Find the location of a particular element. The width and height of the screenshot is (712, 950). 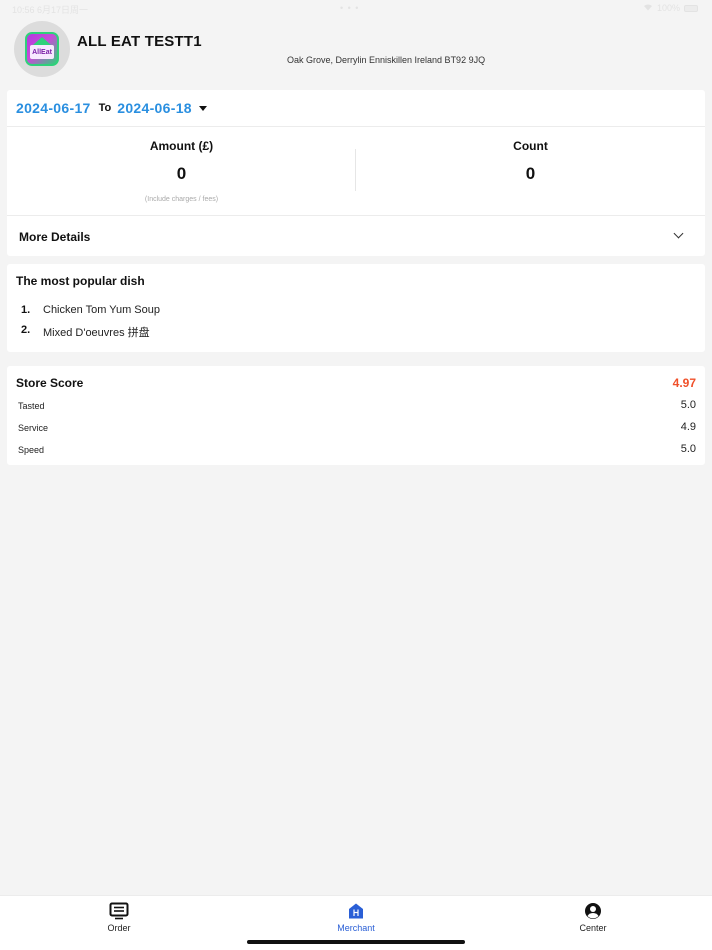

more-details-label: More Details is located at coordinates (55, 237).